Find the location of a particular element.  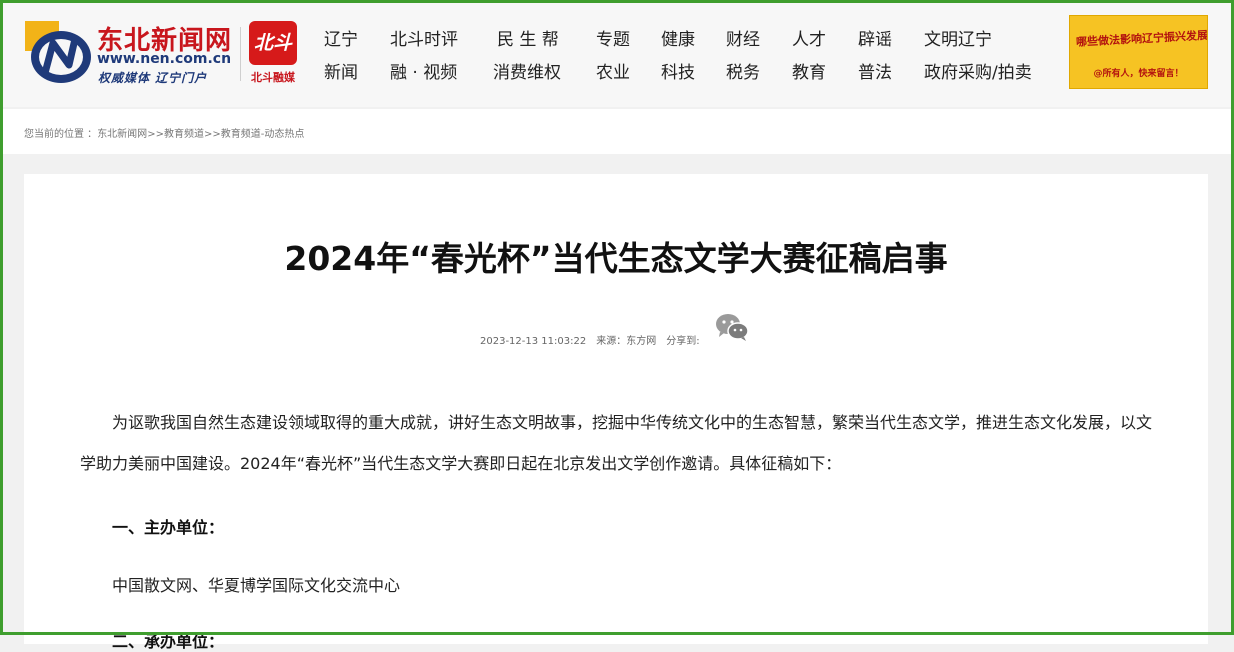

ad-headline: 哪些做法影响辽宁振兴发展？ is located at coordinates (1141, 38).